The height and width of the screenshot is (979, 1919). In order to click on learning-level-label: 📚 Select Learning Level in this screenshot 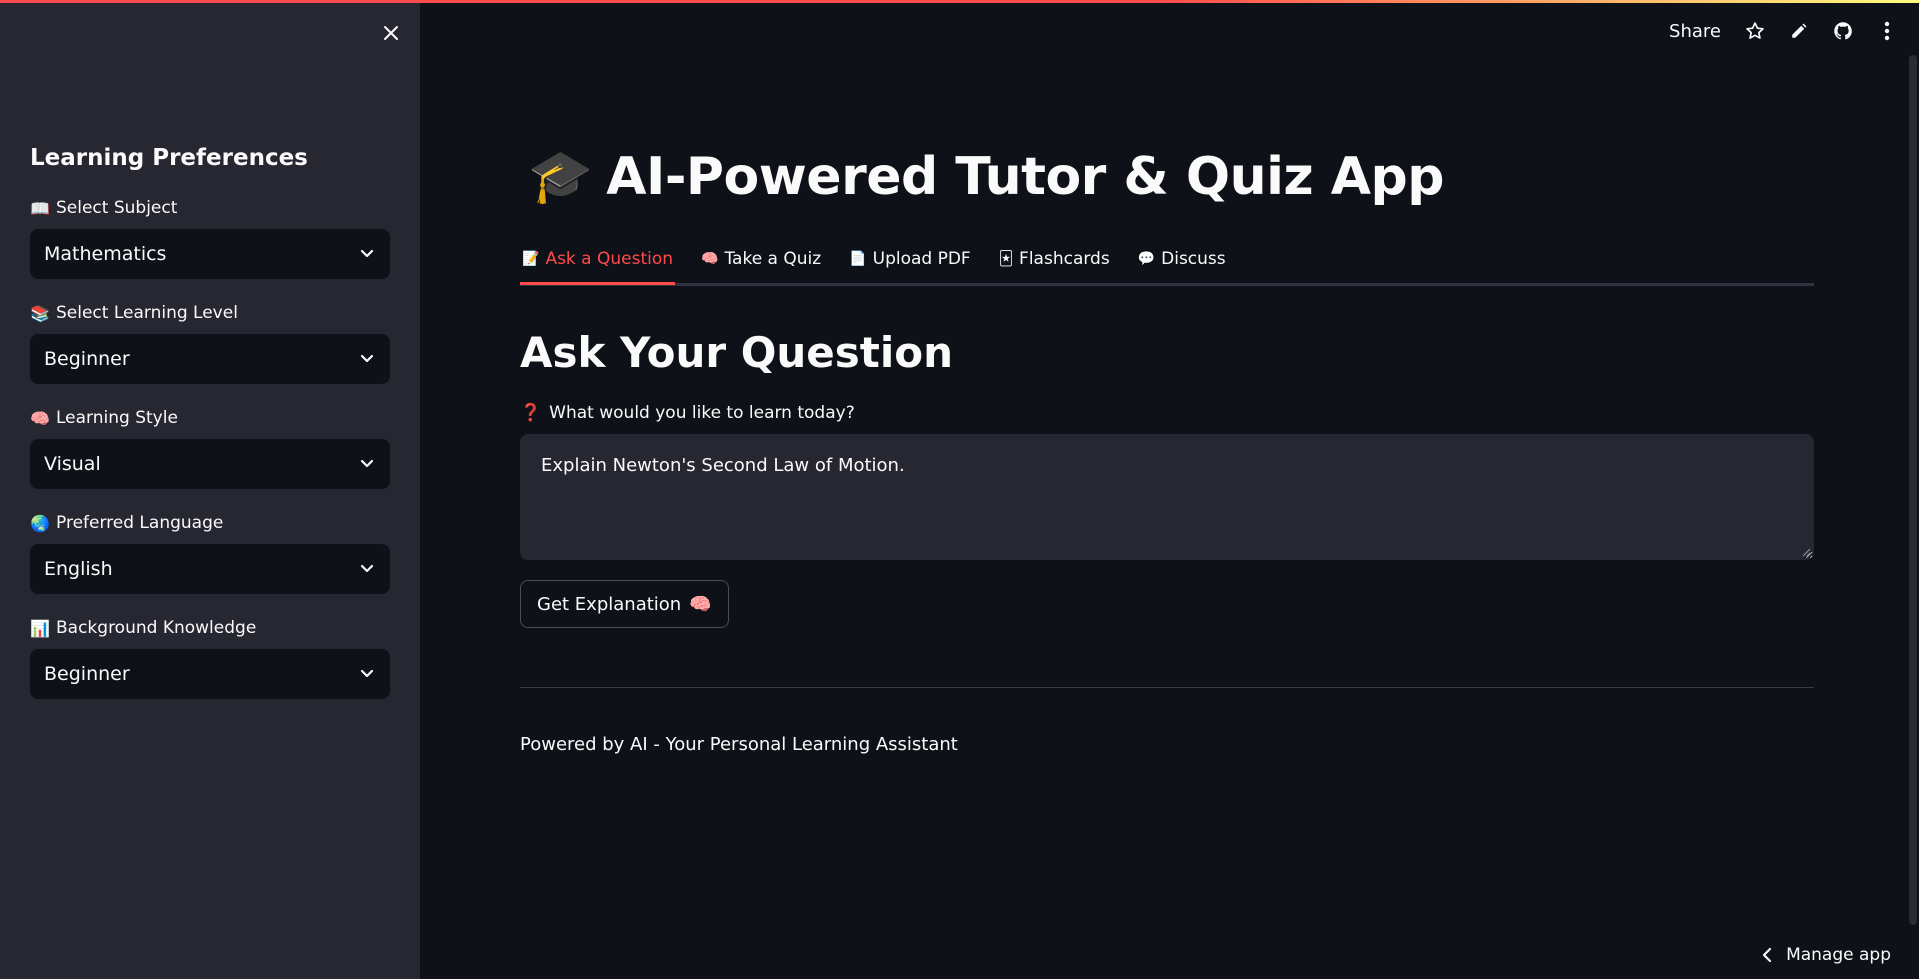, I will do `click(134, 313)`.